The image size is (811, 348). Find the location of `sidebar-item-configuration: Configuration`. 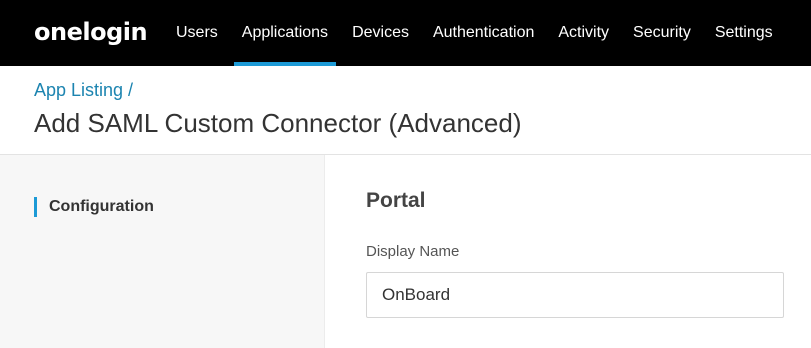

sidebar-item-configuration: Configuration is located at coordinates (94, 207).